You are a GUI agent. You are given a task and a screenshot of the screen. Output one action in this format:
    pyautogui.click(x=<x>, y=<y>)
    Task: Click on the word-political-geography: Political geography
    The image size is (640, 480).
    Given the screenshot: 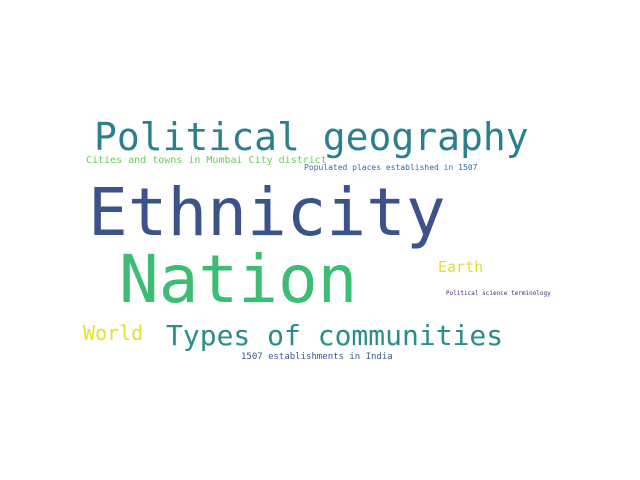 What is the action you would take?
    pyautogui.click(x=311, y=137)
    